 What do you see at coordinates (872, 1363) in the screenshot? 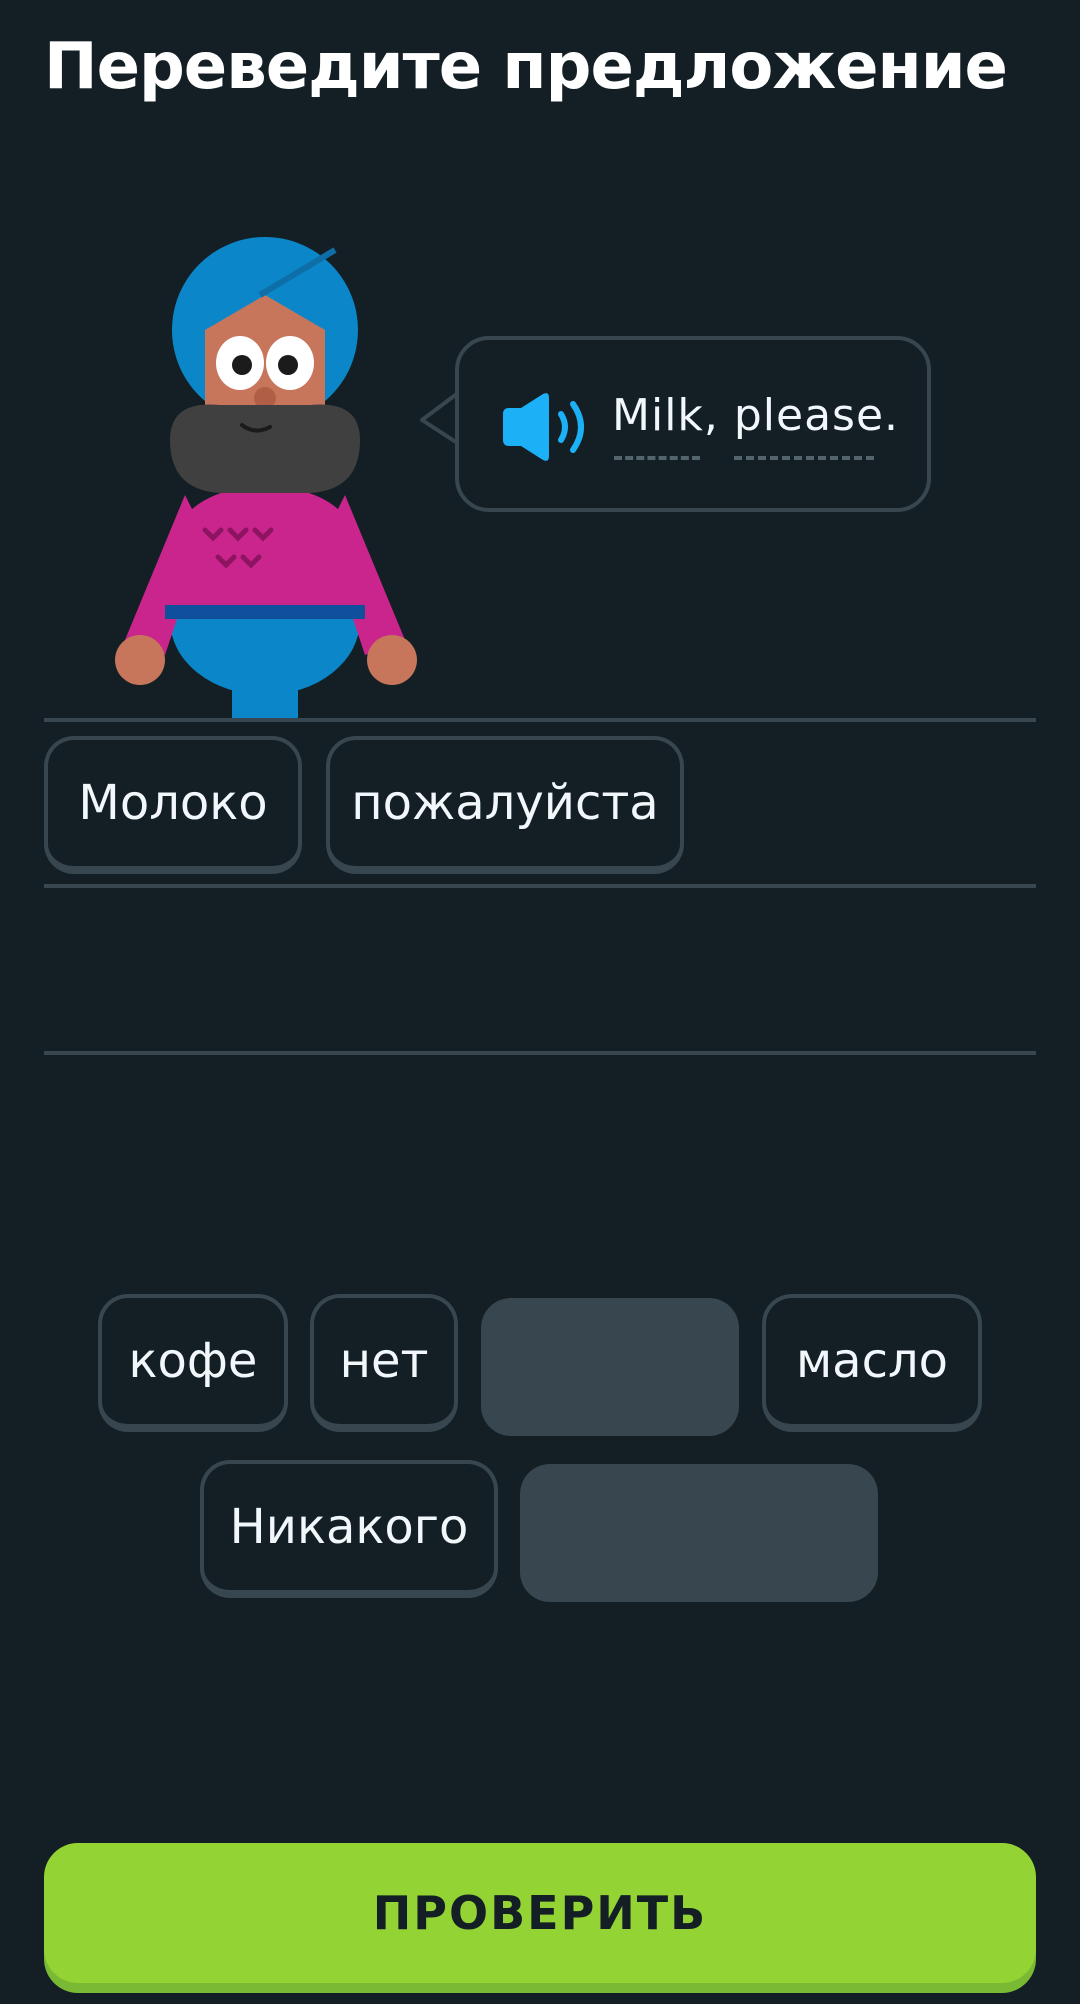
I see `word-bank-chip: масло` at bounding box center [872, 1363].